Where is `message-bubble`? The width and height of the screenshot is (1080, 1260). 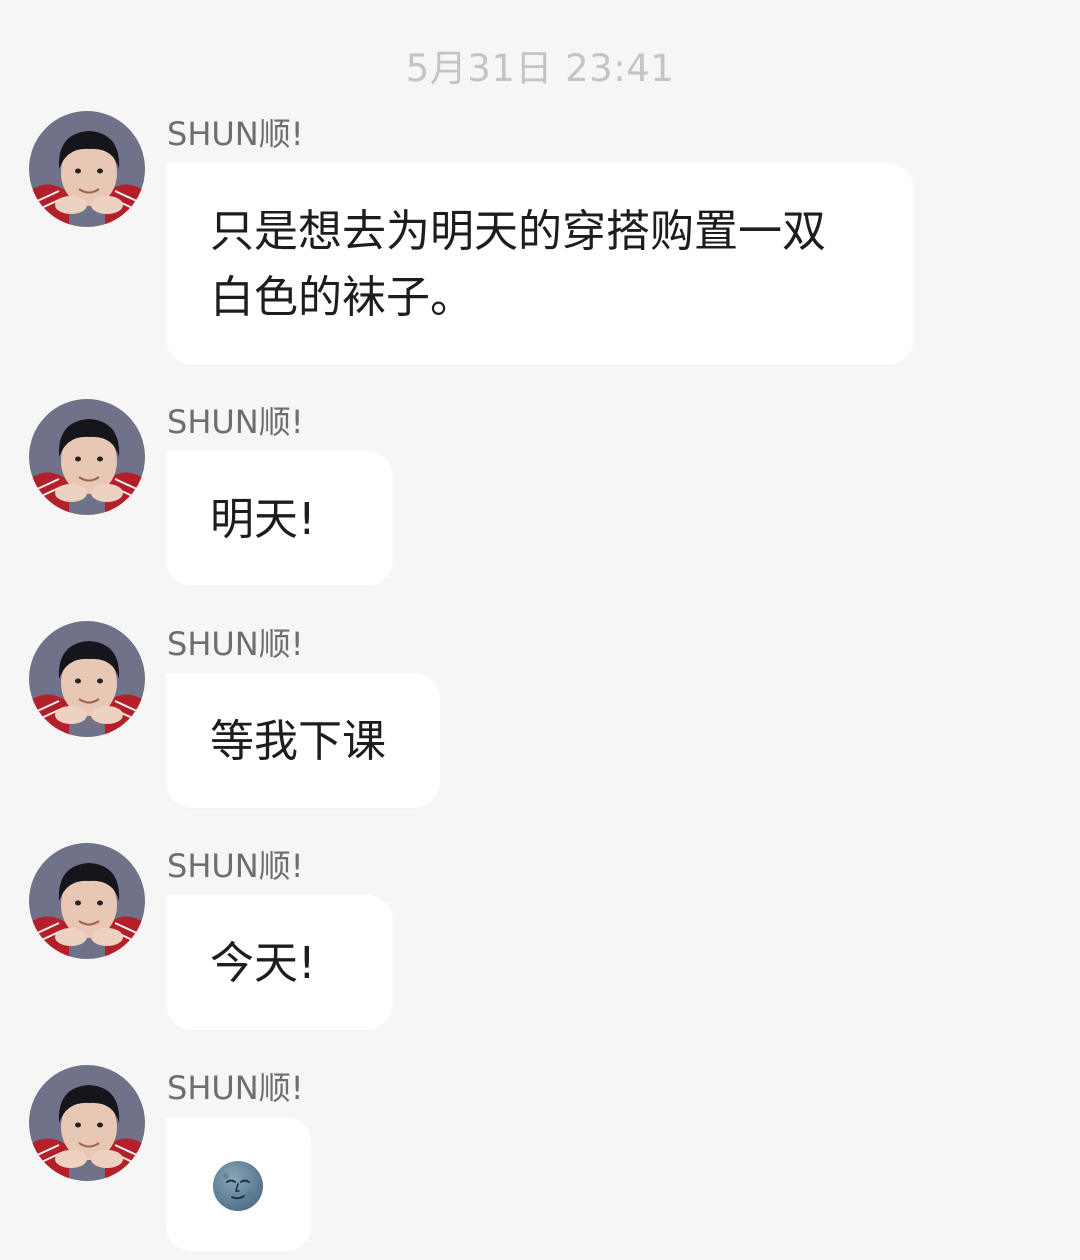
message-bubble is located at coordinates (238, 1184).